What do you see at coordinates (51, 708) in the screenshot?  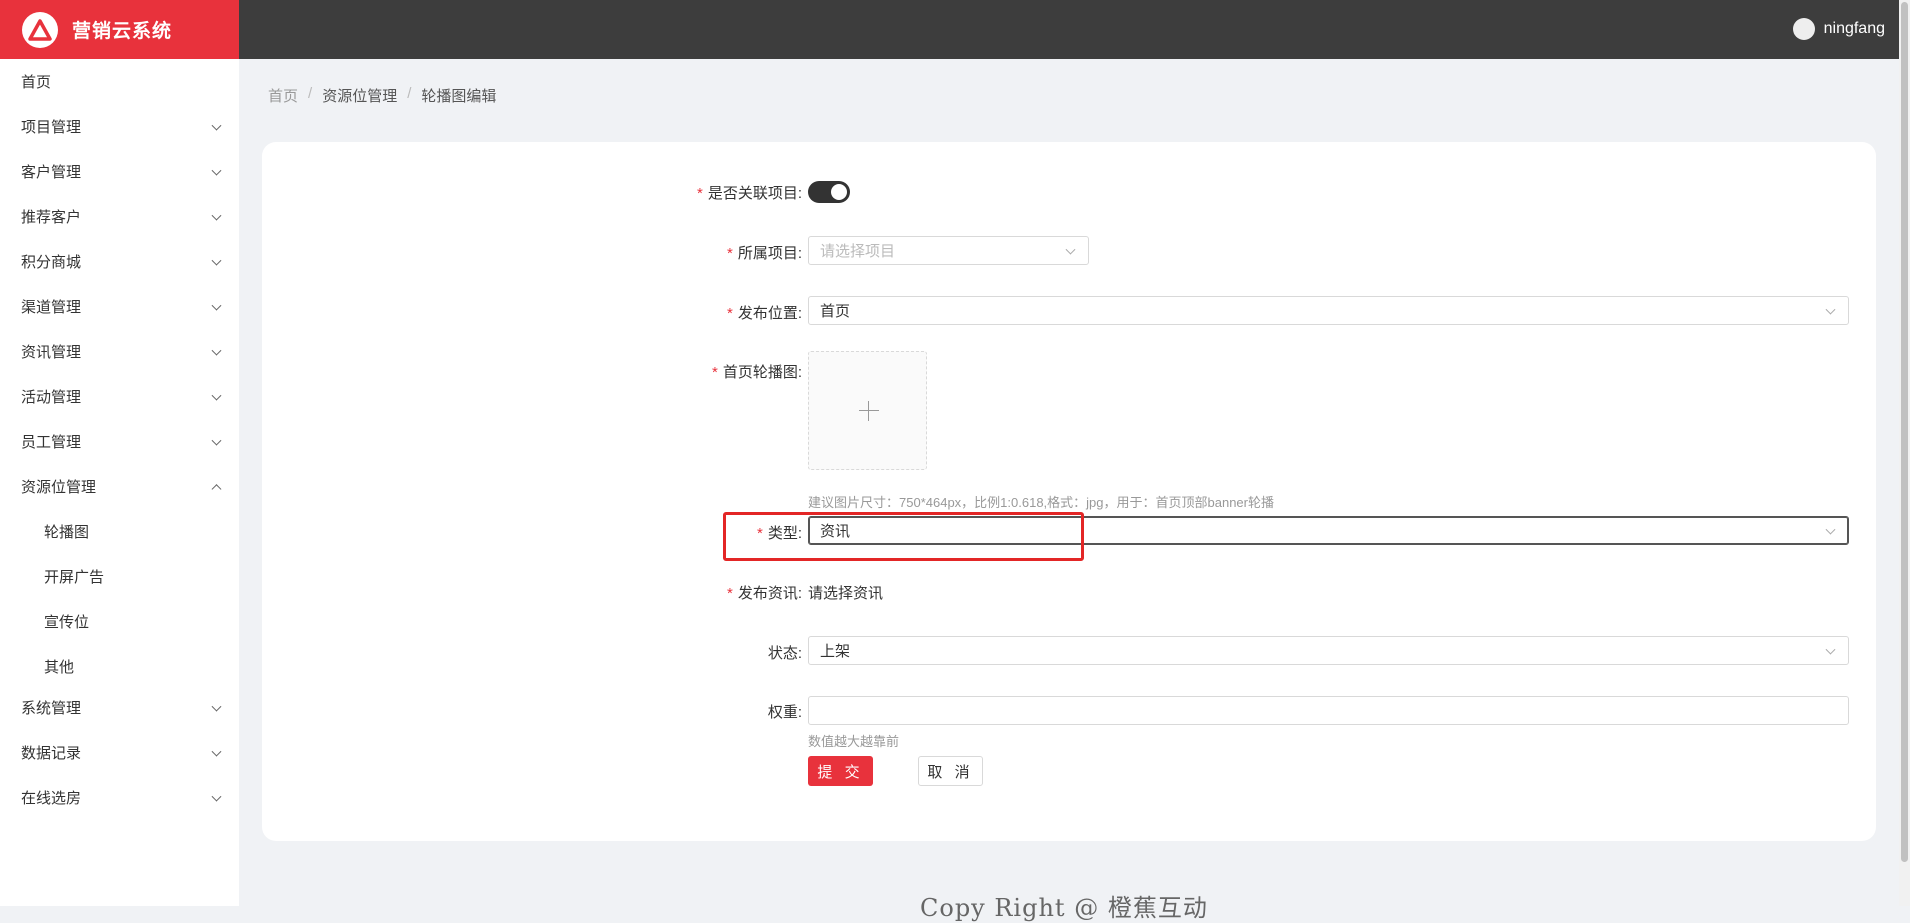 I see `sidebar-item-label: 系统管理` at bounding box center [51, 708].